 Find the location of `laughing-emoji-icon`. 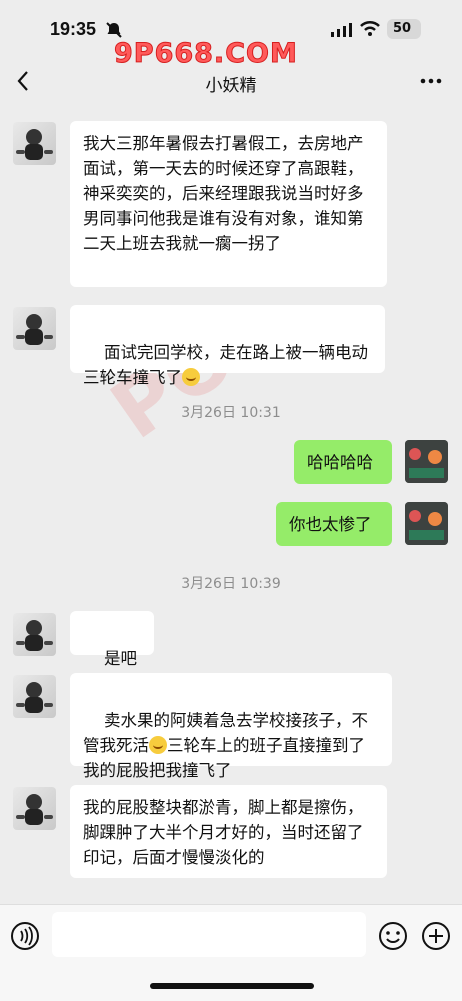

laughing-emoji-icon is located at coordinates (191, 377).